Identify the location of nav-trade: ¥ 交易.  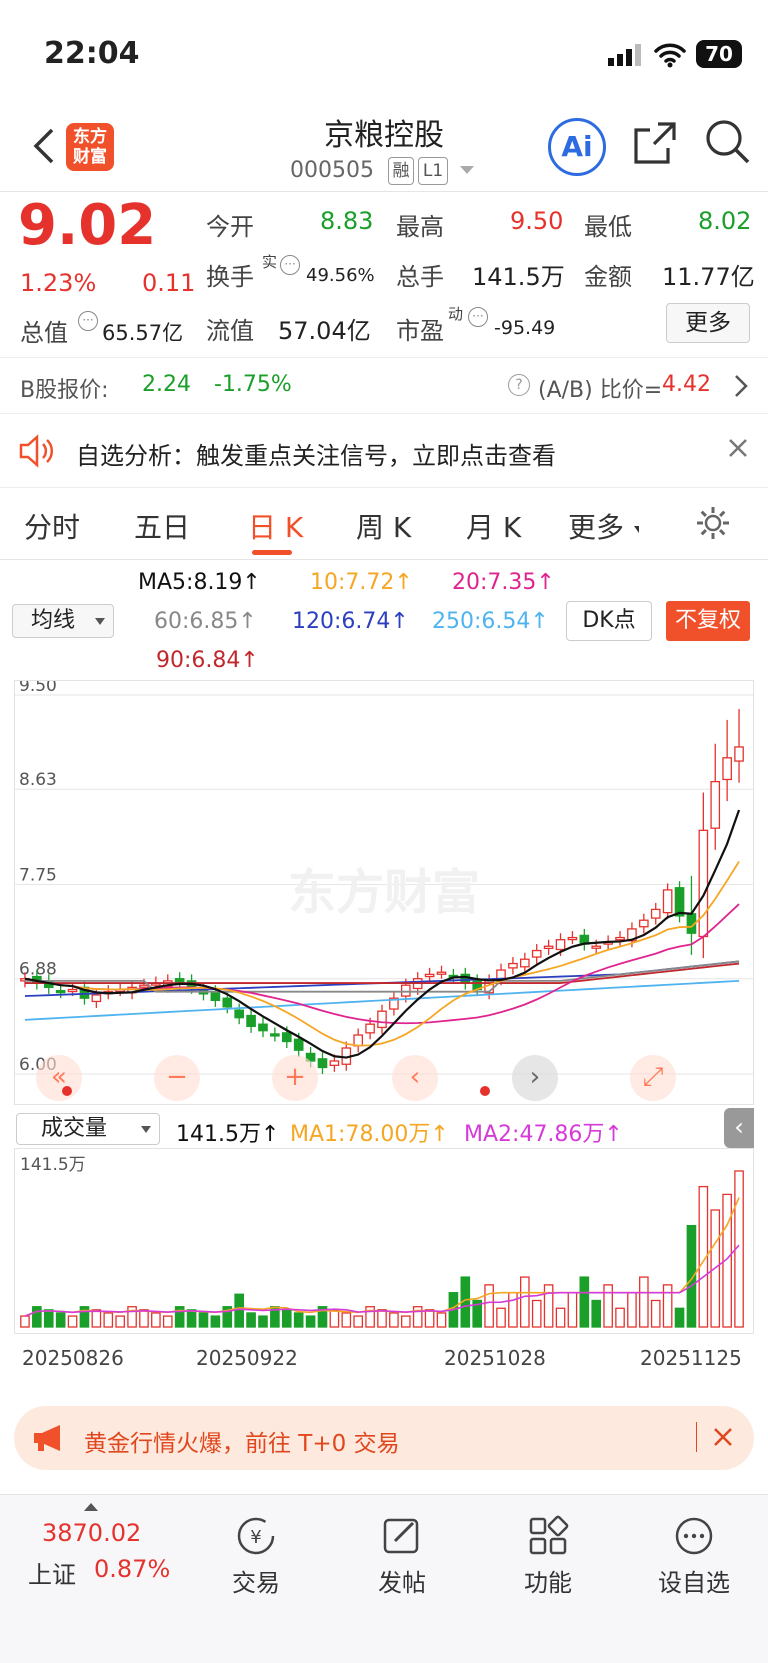
(256, 1556).